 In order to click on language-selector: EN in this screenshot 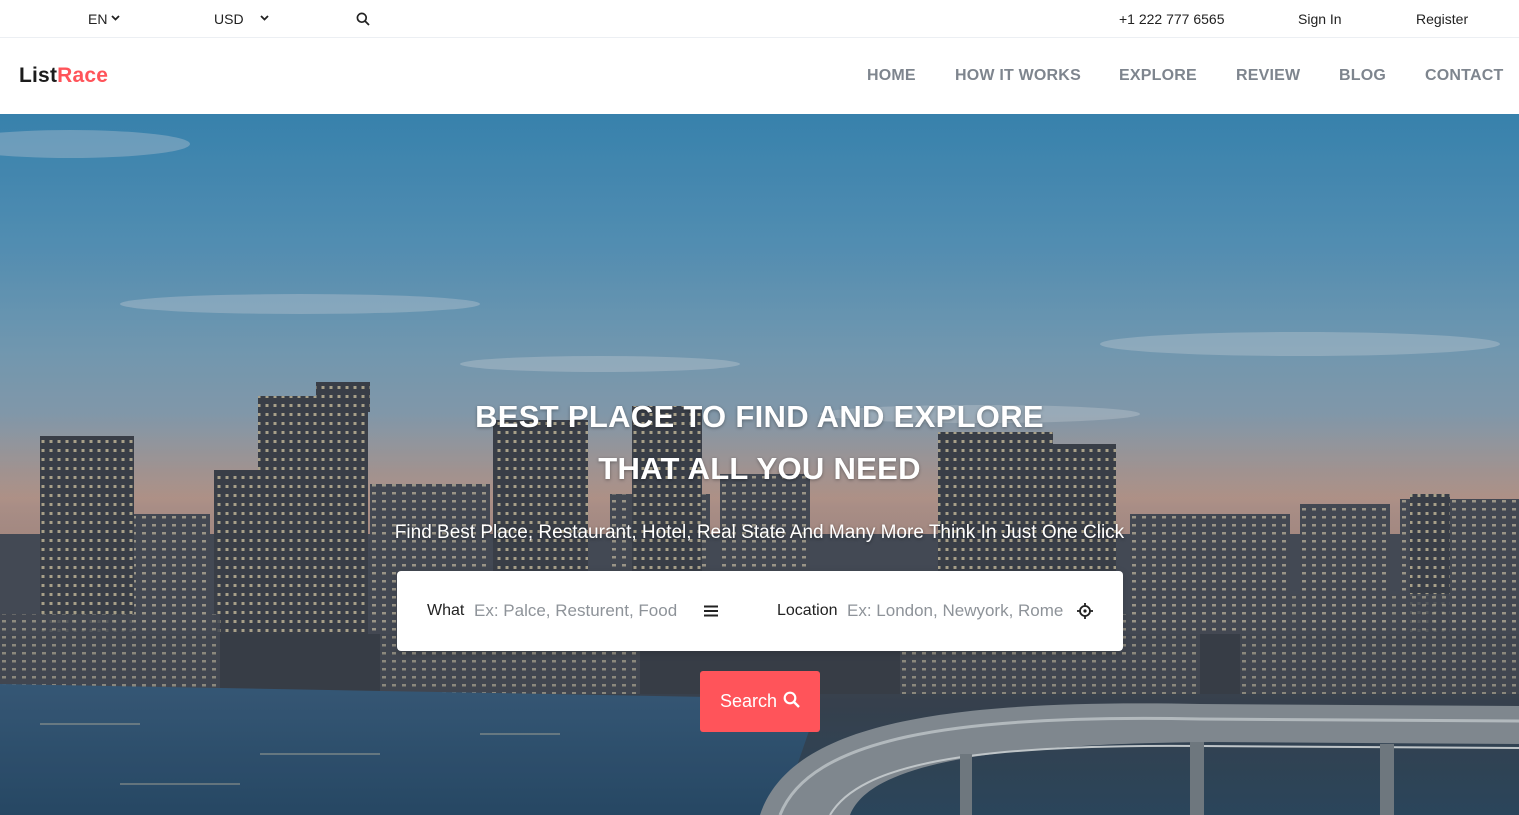, I will do `click(104, 18)`.